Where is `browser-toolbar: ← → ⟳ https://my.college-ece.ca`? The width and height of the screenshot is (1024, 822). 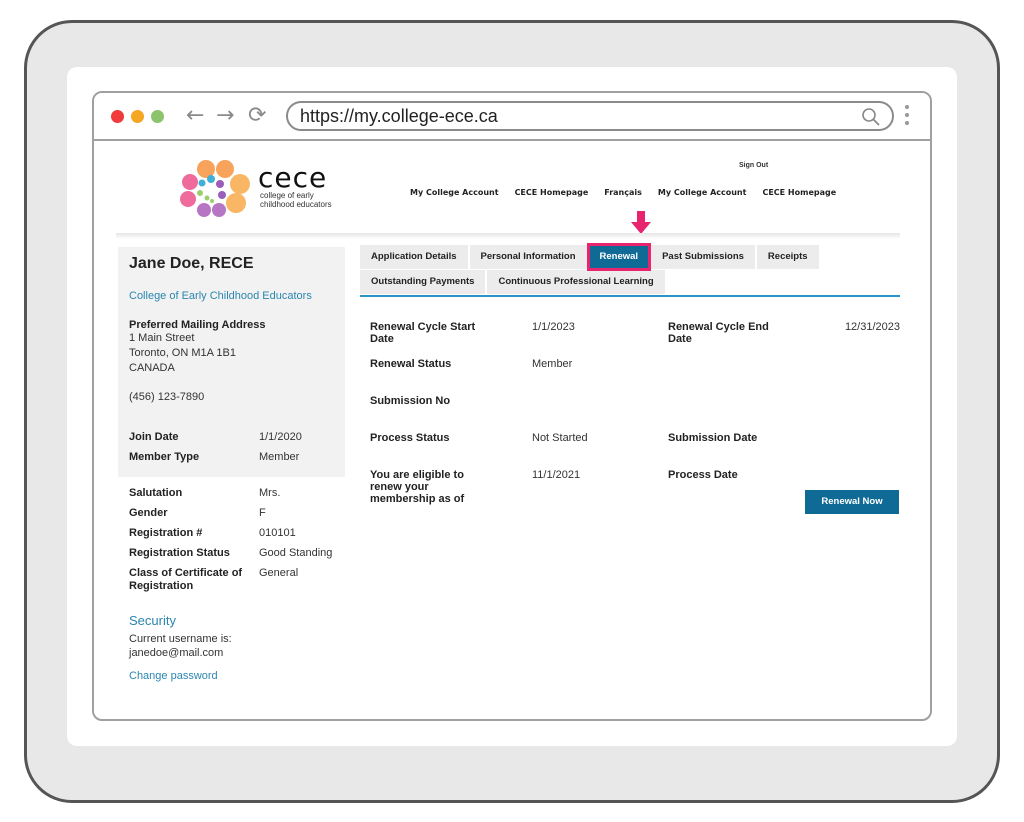
browser-toolbar: ← → ⟳ https://my.college-ece.ca is located at coordinates (512, 117).